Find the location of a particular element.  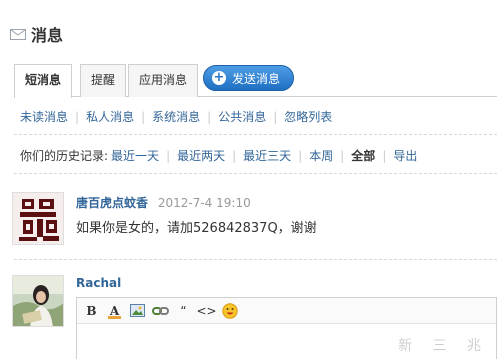

filter-public: 公共消息 is located at coordinates (242, 116).